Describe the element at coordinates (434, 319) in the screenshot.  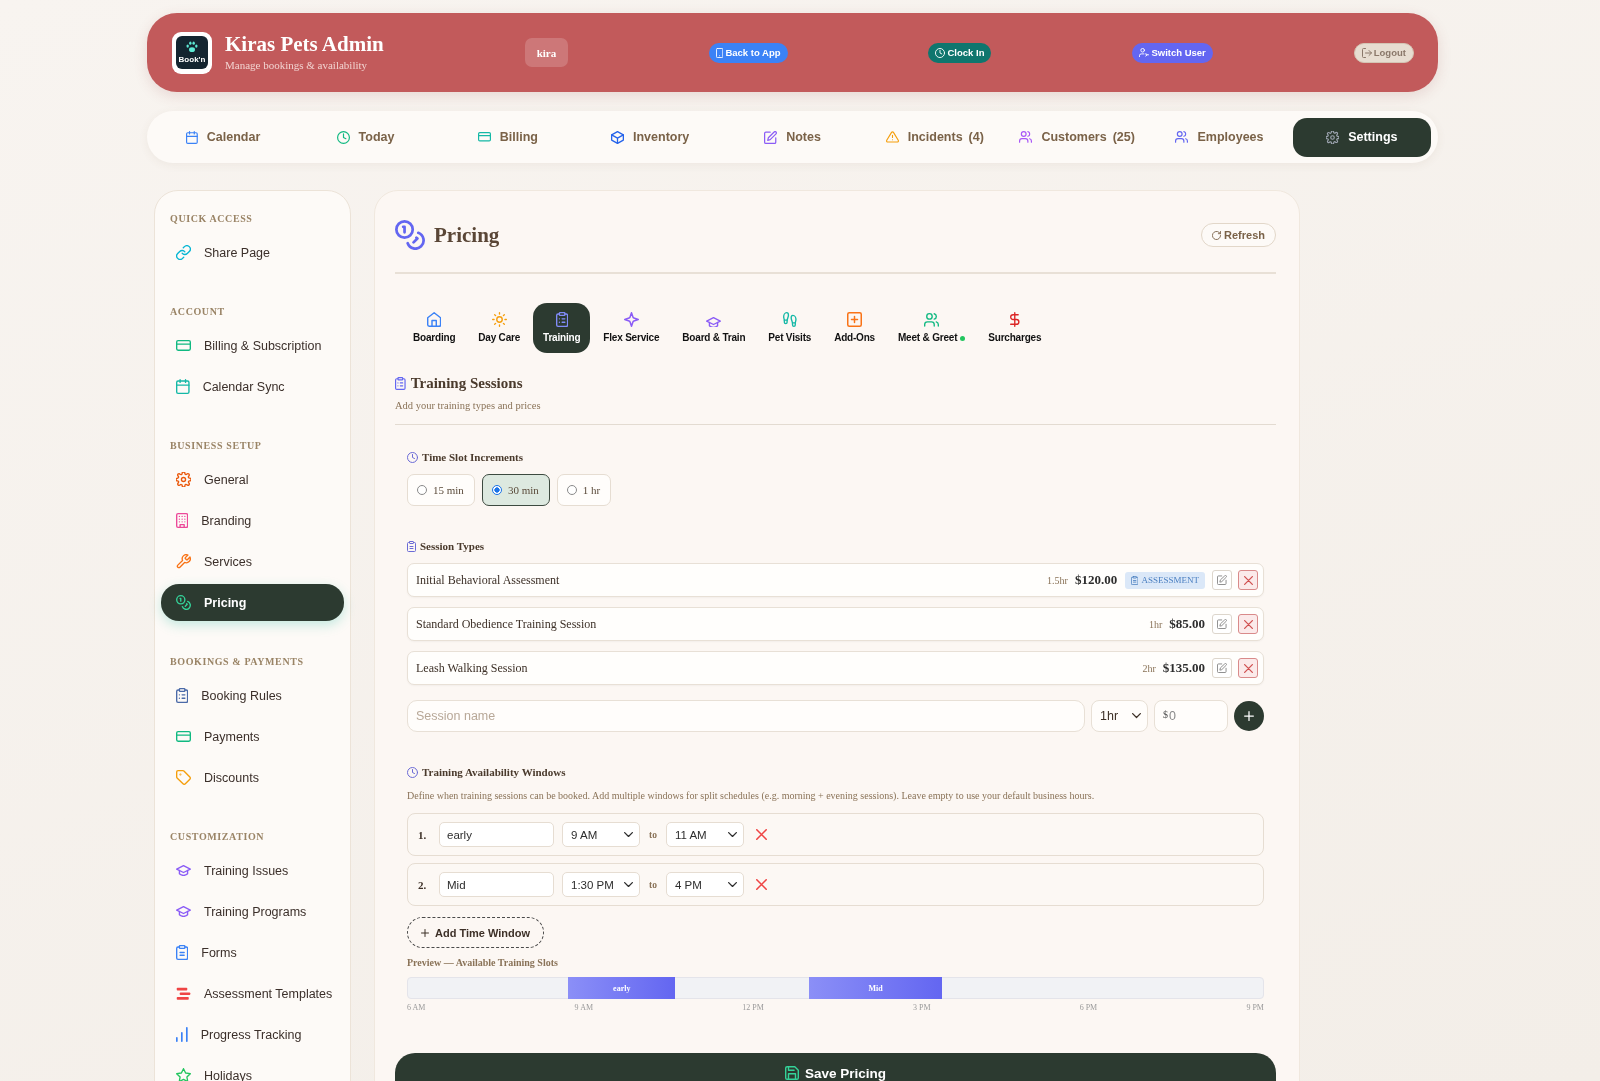
I see `house-icon` at that location.